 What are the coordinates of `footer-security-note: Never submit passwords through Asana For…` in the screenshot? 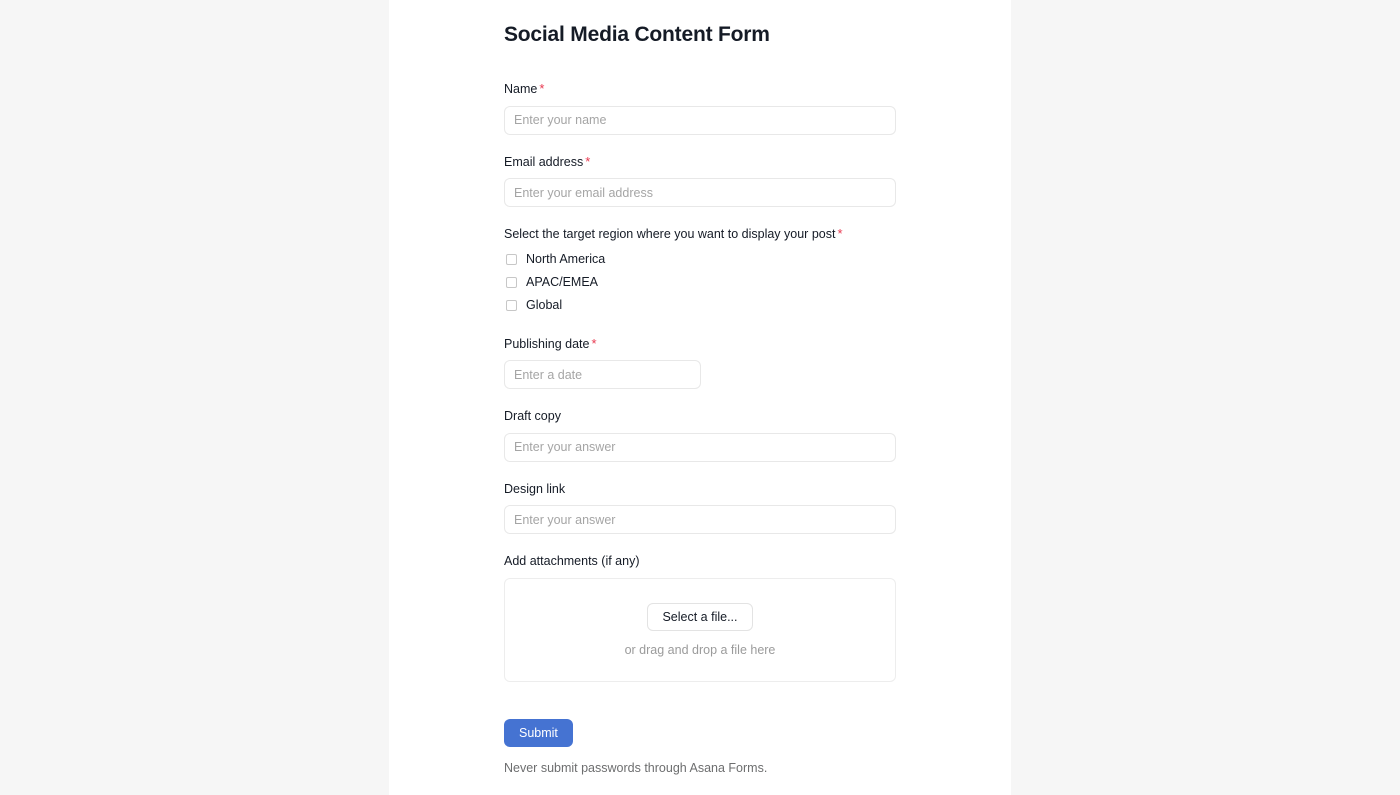 It's located at (636, 768).